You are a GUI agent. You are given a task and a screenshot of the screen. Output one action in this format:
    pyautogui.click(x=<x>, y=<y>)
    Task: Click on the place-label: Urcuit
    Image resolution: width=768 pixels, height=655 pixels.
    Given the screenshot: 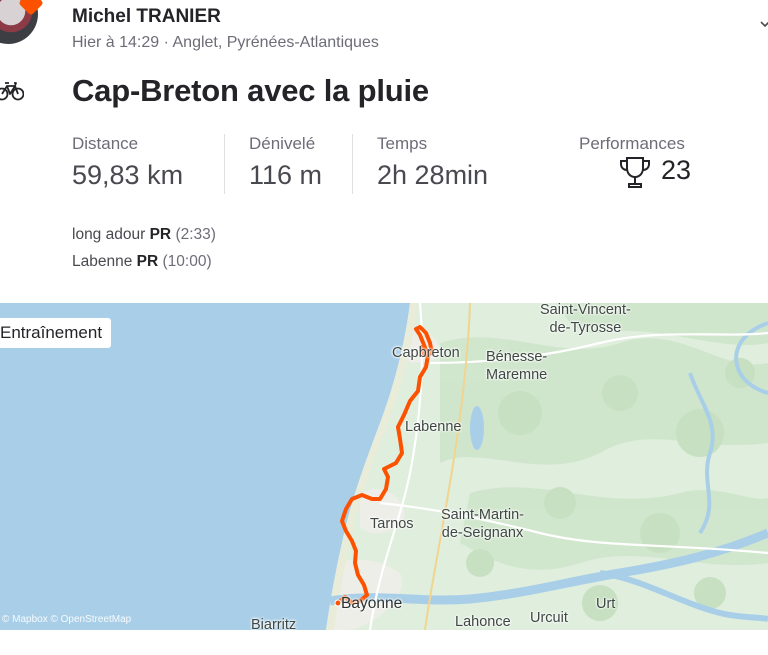 What is the action you would take?
    pyautogui.click(x=549, y=618)
    